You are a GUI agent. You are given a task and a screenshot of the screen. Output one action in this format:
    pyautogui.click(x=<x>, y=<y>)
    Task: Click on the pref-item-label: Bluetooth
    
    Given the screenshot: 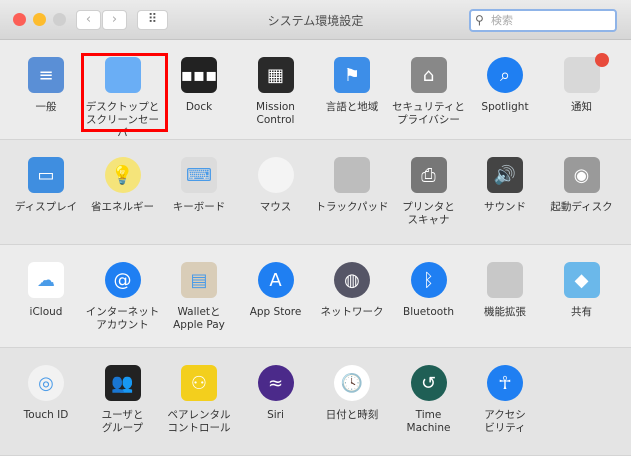 What is the action you would take?
    pyautogui.click(x=428, y=312)
    